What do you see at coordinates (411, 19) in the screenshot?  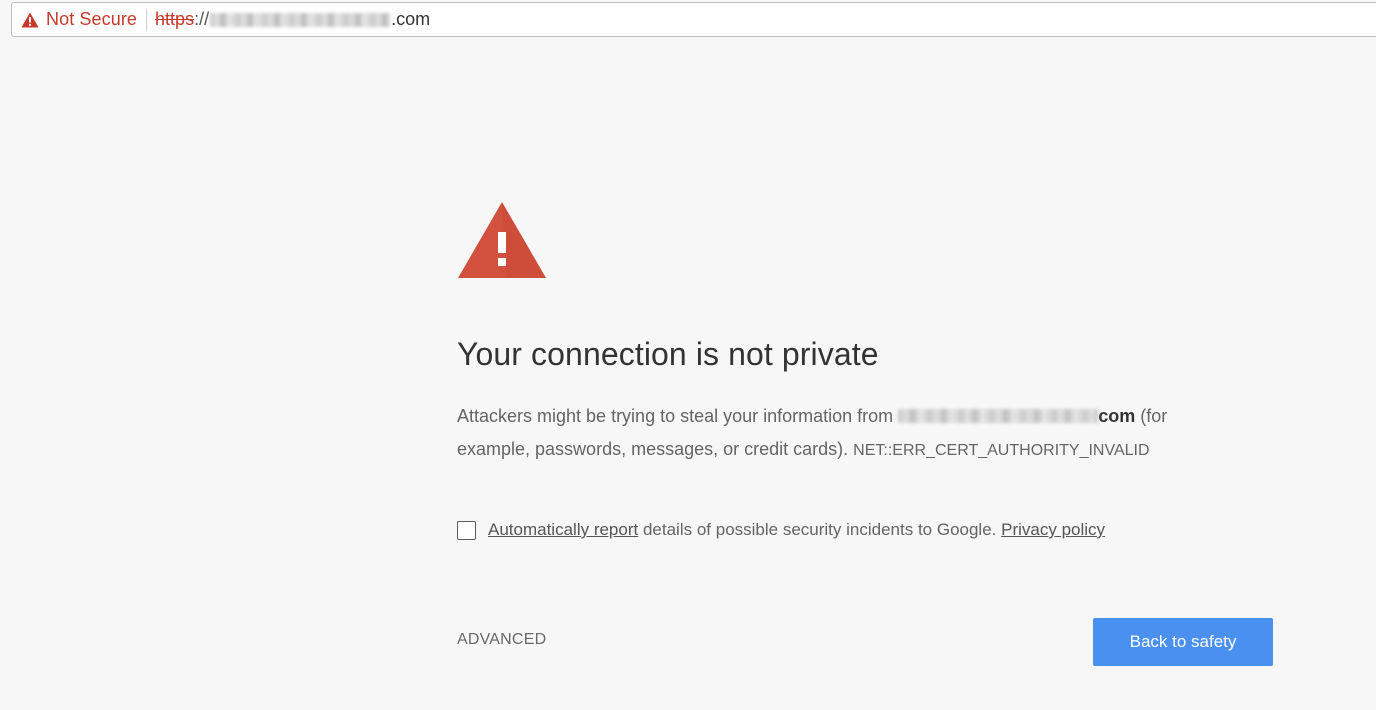 I see `url-tld: .com` at bounding box center [411, 19].